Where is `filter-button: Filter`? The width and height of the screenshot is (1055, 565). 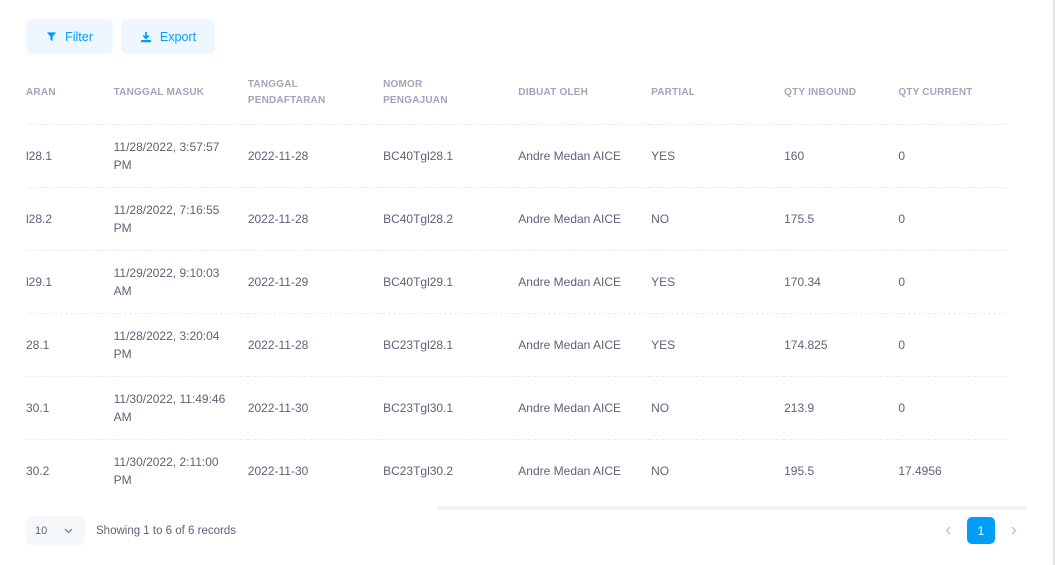
filter-button: Filter is located at coordinates (69, 36).